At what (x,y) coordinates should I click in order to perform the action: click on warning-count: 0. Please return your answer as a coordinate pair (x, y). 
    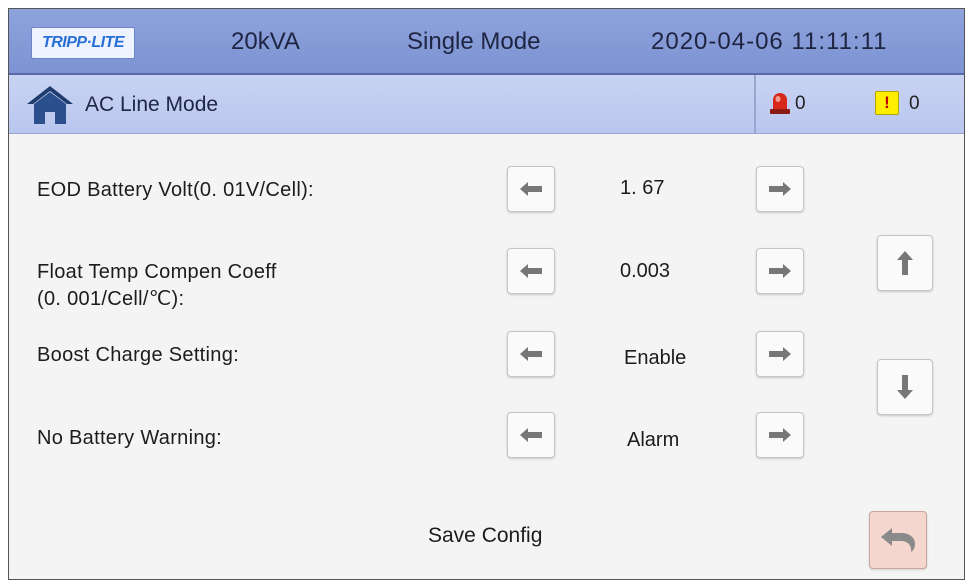
    Looking at the image, I should click on (914, 103).